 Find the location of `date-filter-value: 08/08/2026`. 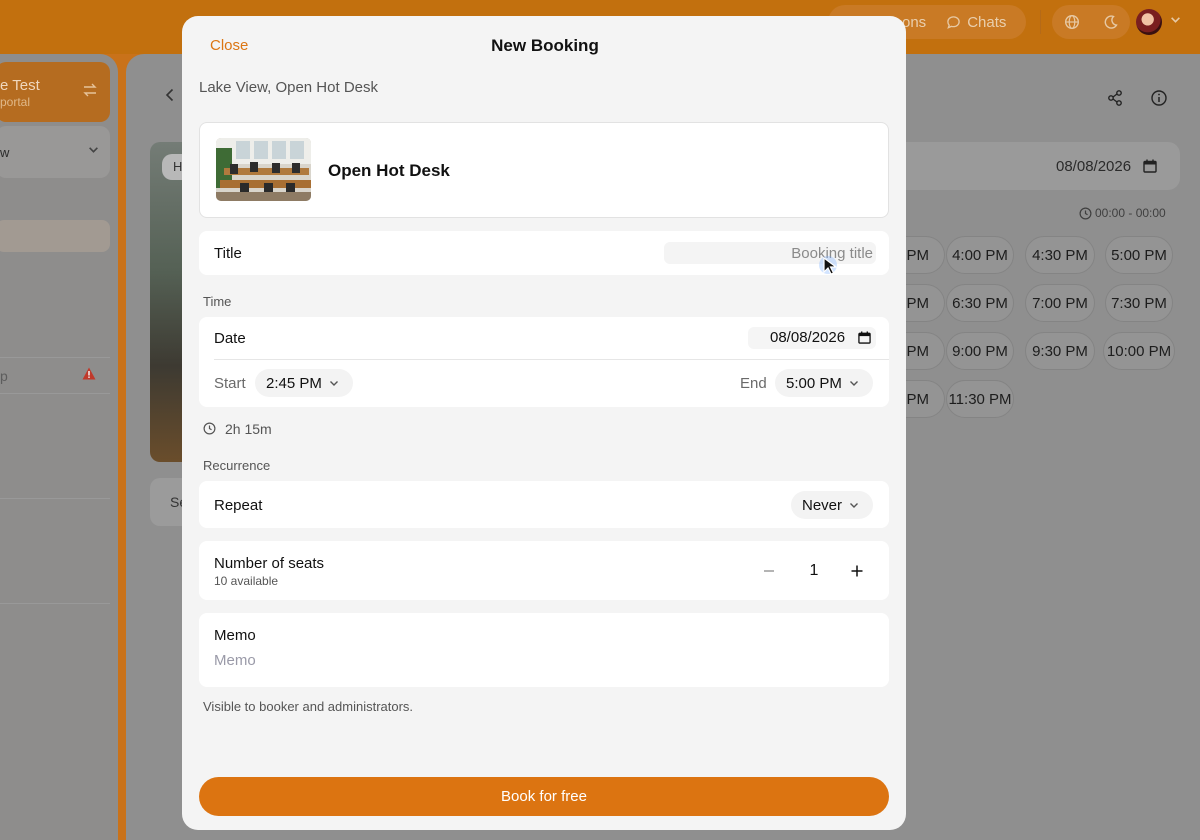

date-filter-value: 08/08/2026 is located at coordinates (1094, 166).